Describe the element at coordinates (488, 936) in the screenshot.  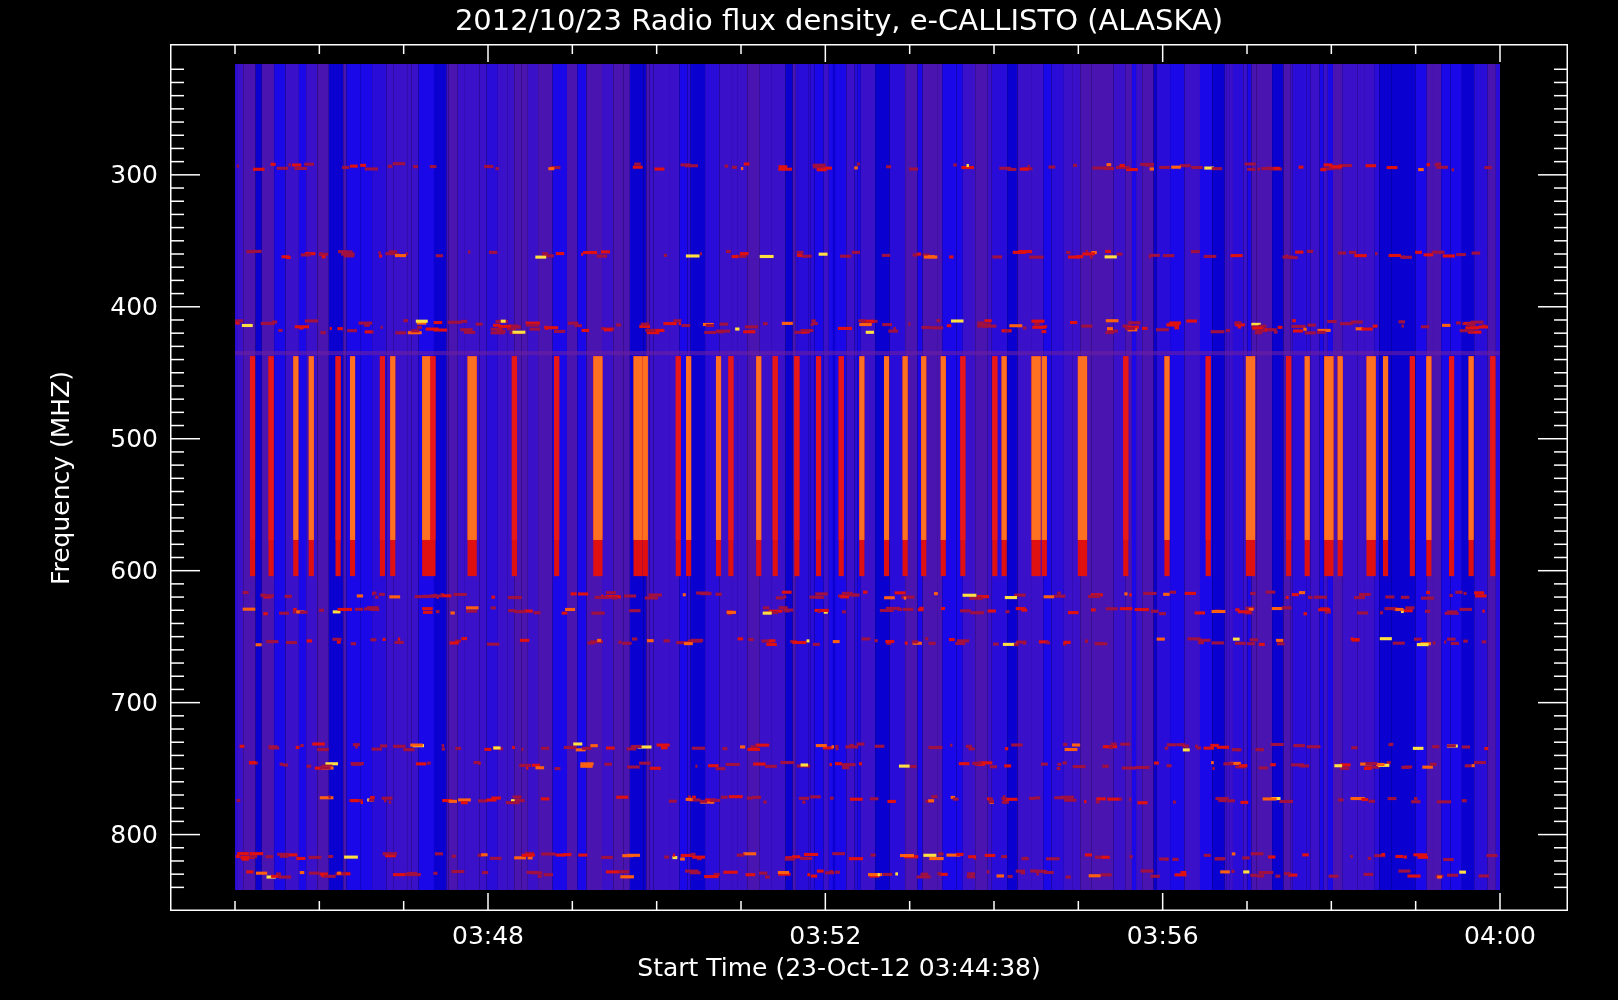
I see `x-tick-label: 03:48` at that location.